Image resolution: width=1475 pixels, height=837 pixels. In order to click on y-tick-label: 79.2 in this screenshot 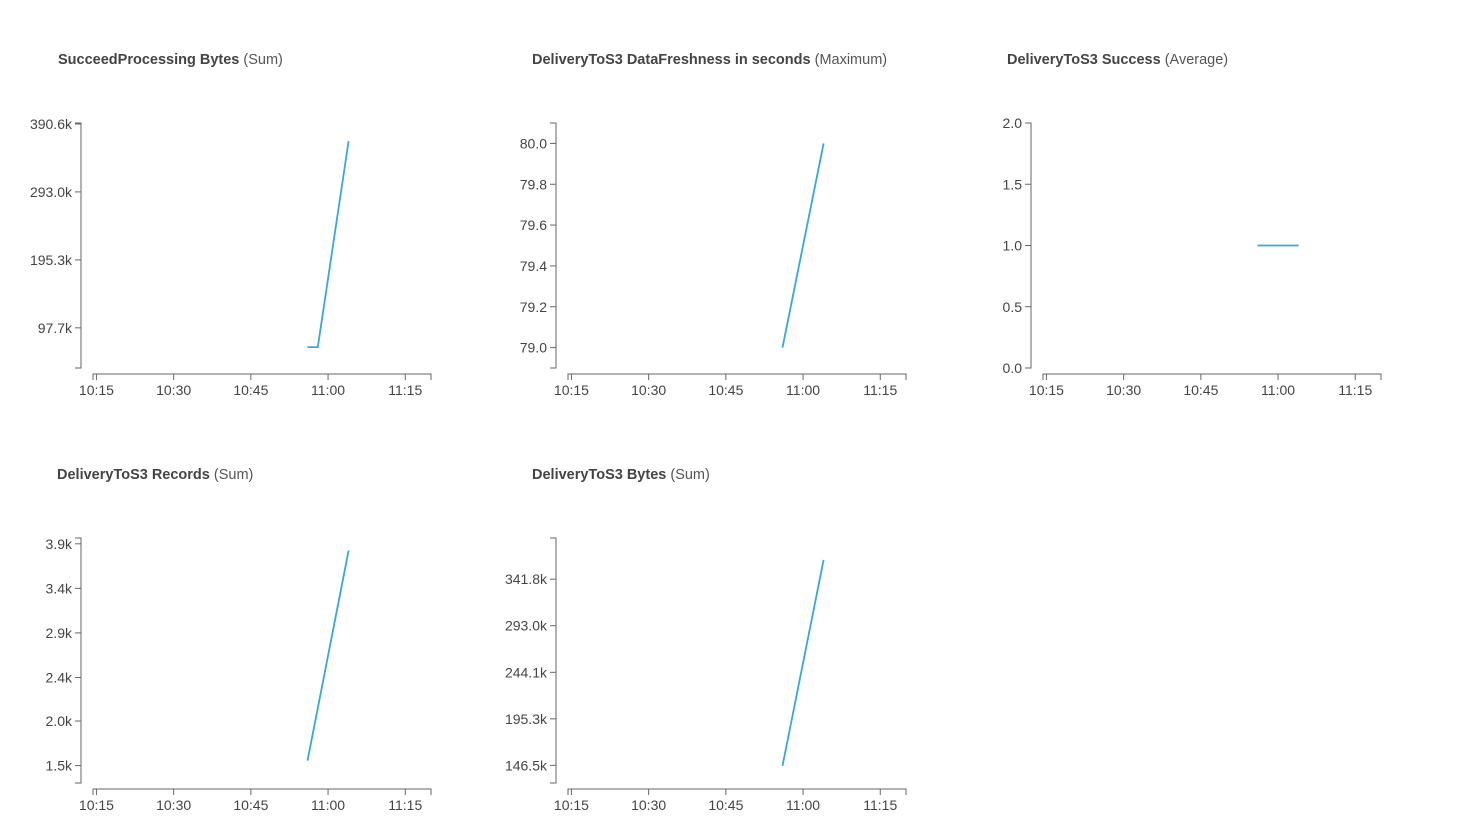, I will do `click(533, 307)`.